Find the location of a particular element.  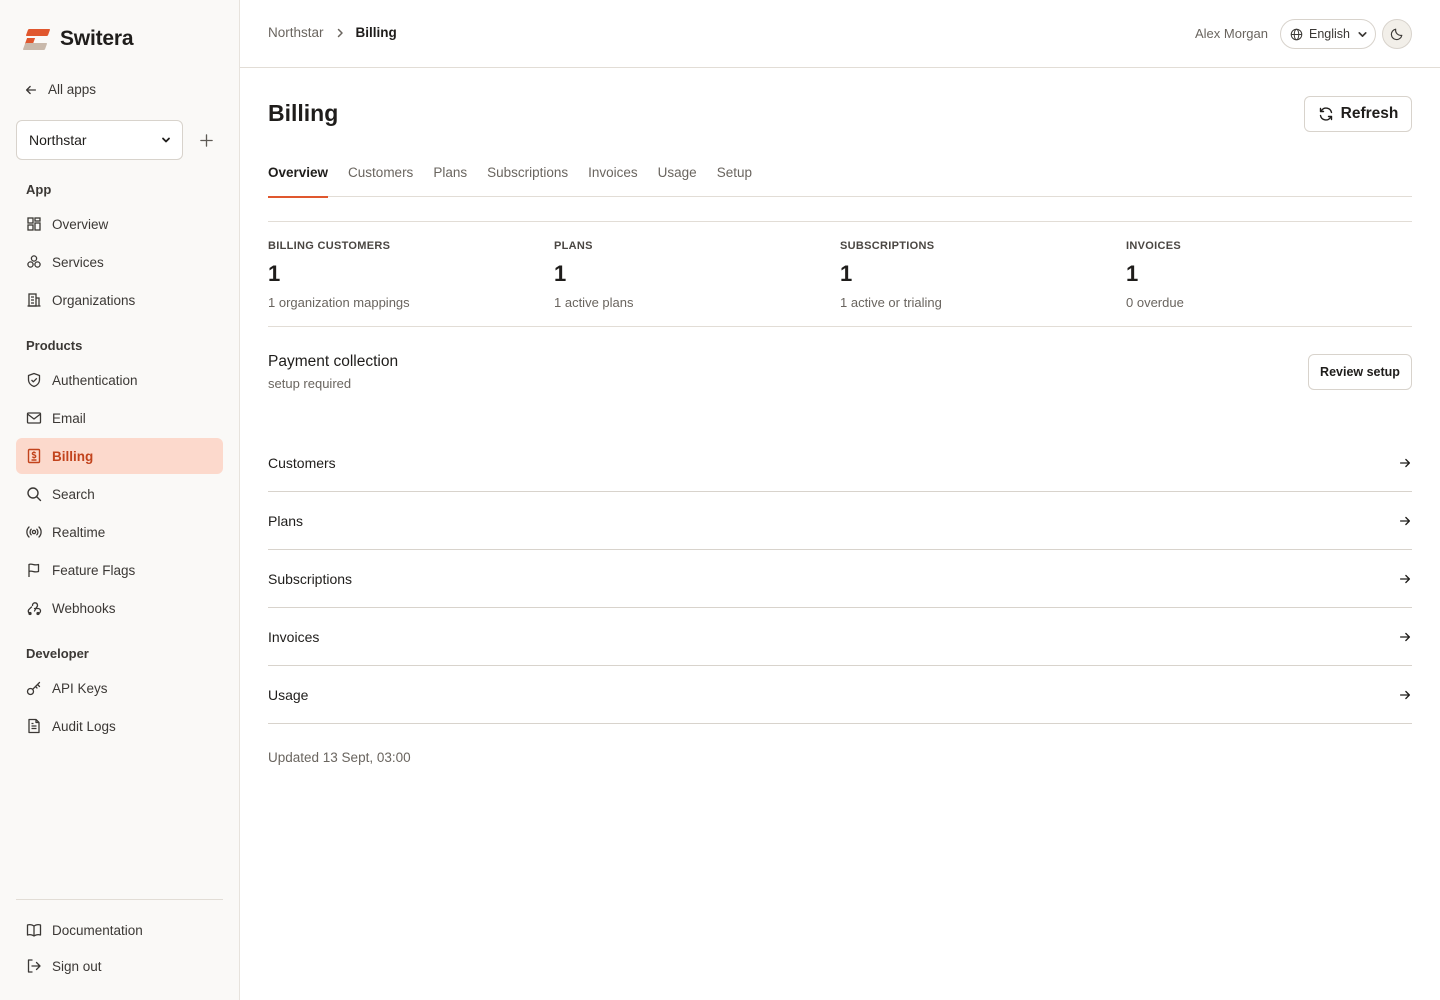

sidebar-item-email: Email is located at coordinates (119, 418).